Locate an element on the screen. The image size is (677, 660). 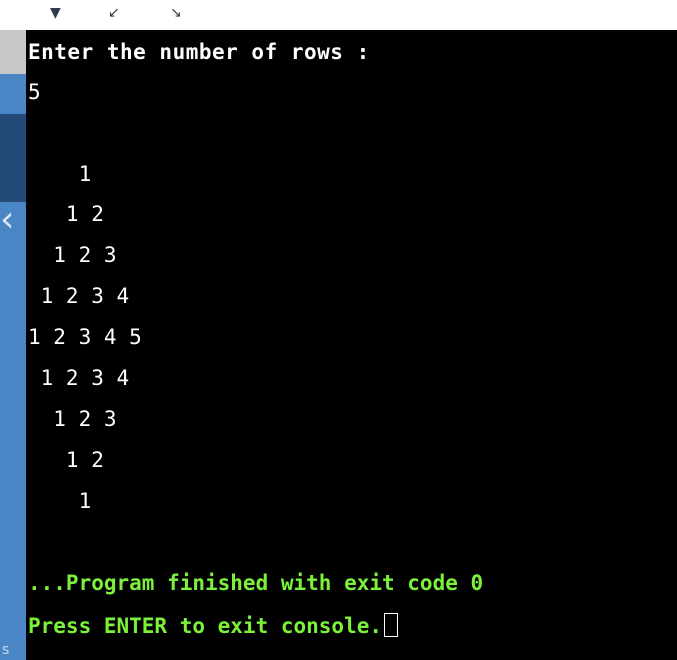
press-enter-line: Press ENTER to exit console. is located at coordinates (213, 625).